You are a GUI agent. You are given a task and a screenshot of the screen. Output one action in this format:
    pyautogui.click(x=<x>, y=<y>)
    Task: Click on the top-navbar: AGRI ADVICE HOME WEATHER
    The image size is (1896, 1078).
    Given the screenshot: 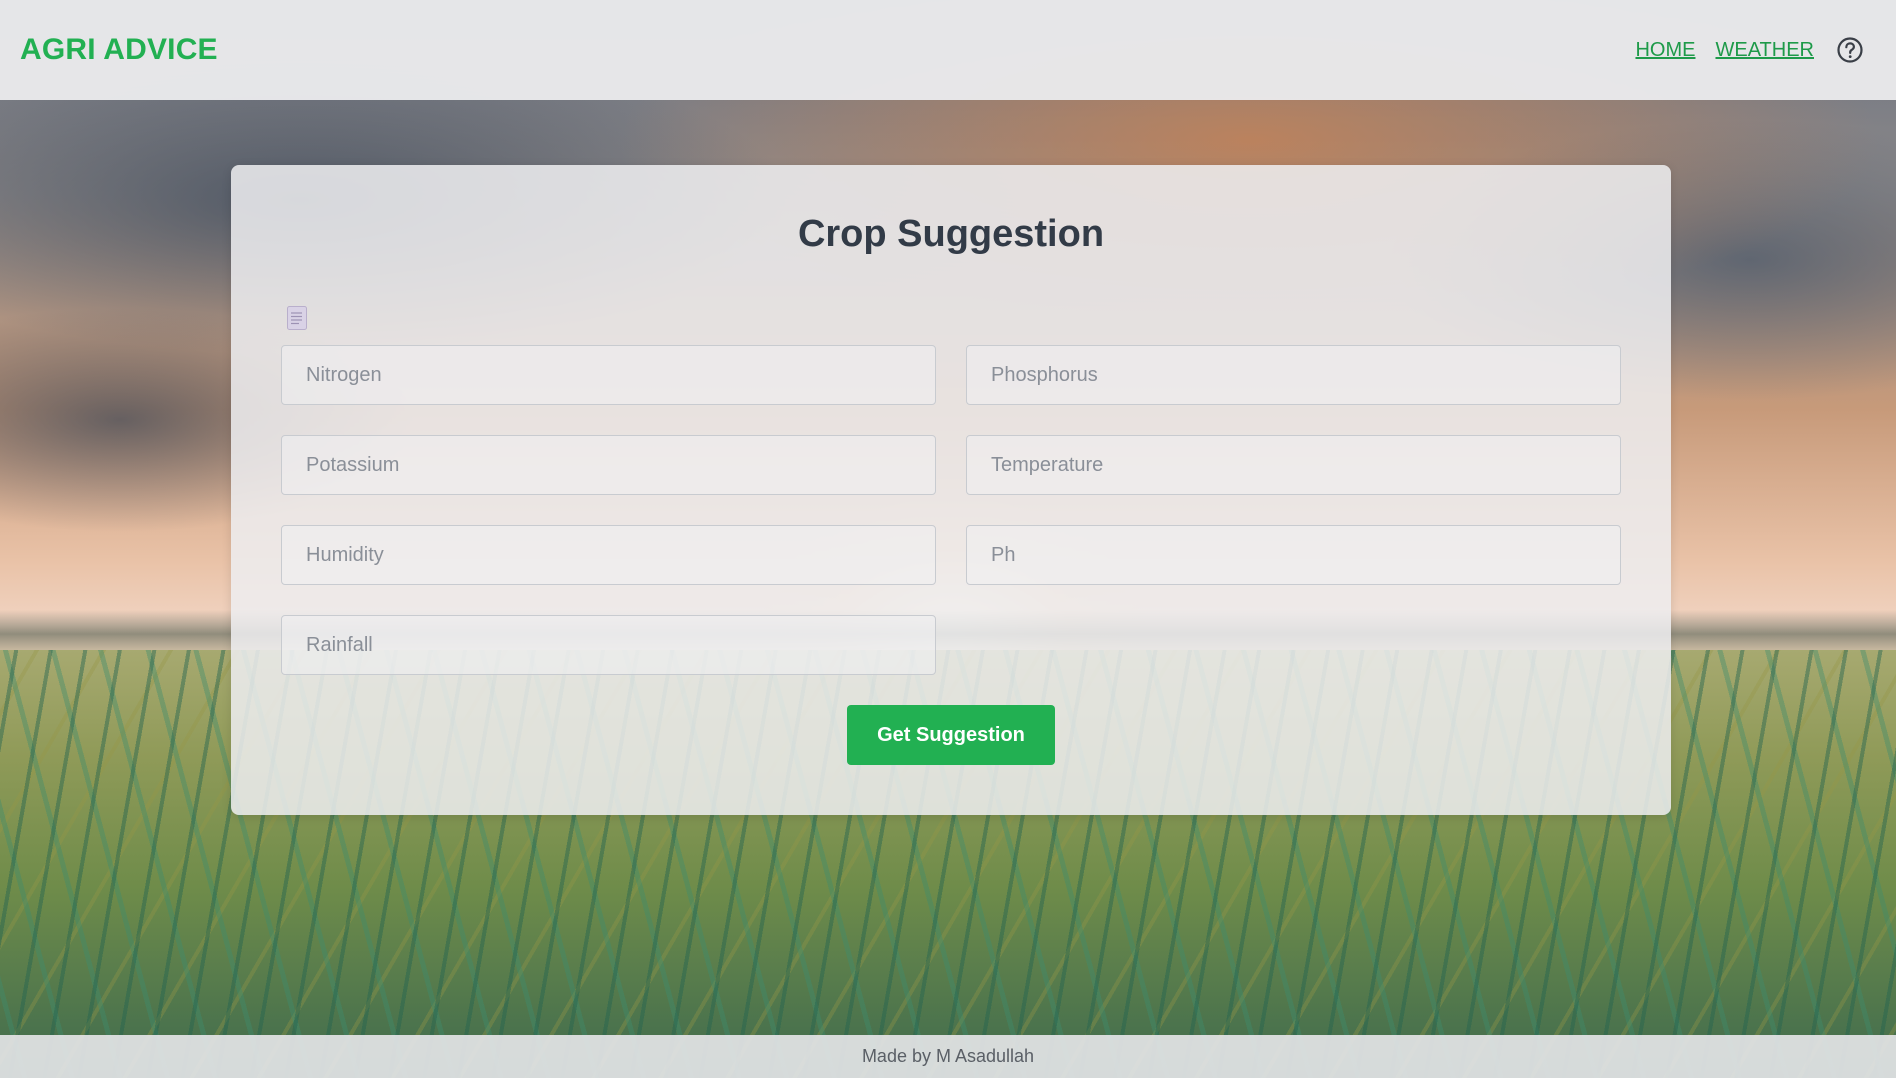 What is the action you would take?
    pyautogui.click(x=948, y=50)
    